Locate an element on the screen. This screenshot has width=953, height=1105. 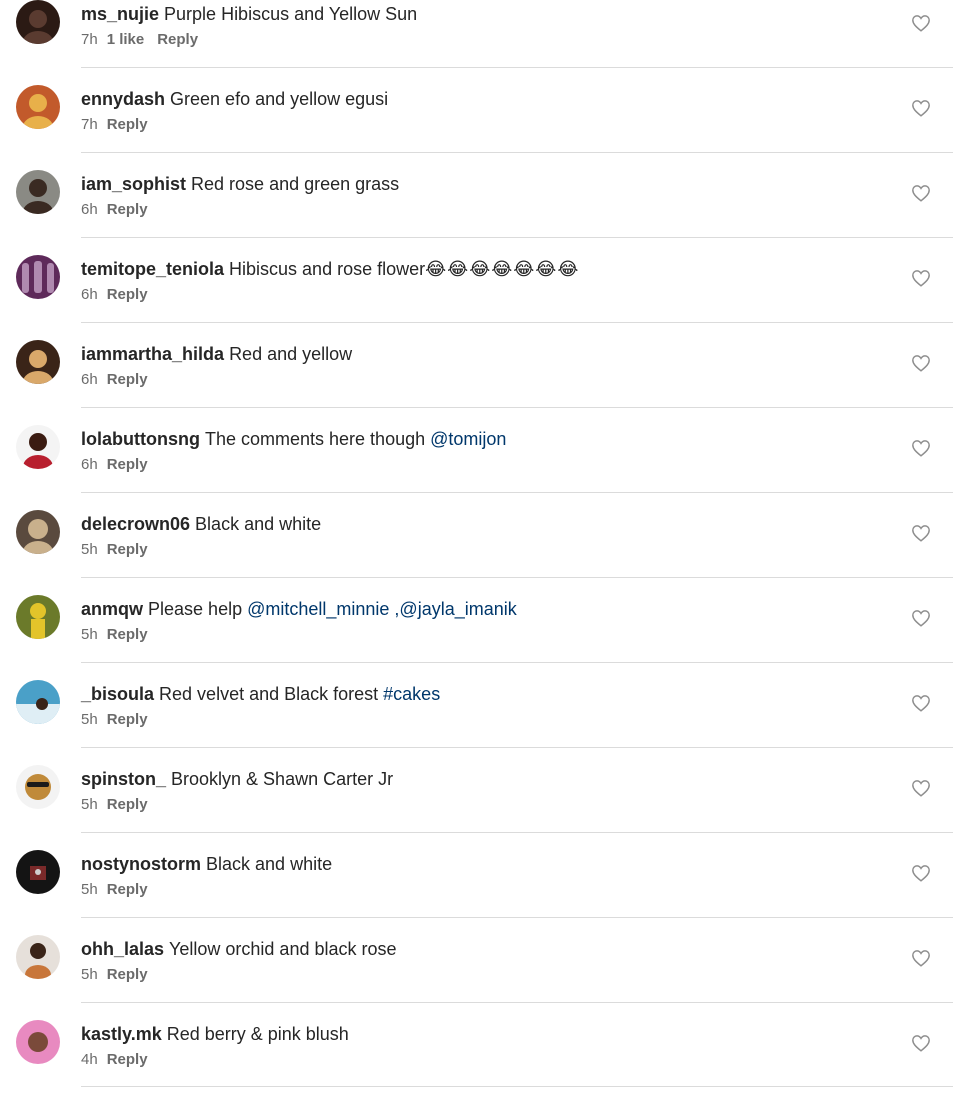
username: ohh_lalas is located at coordinates (122, 949).